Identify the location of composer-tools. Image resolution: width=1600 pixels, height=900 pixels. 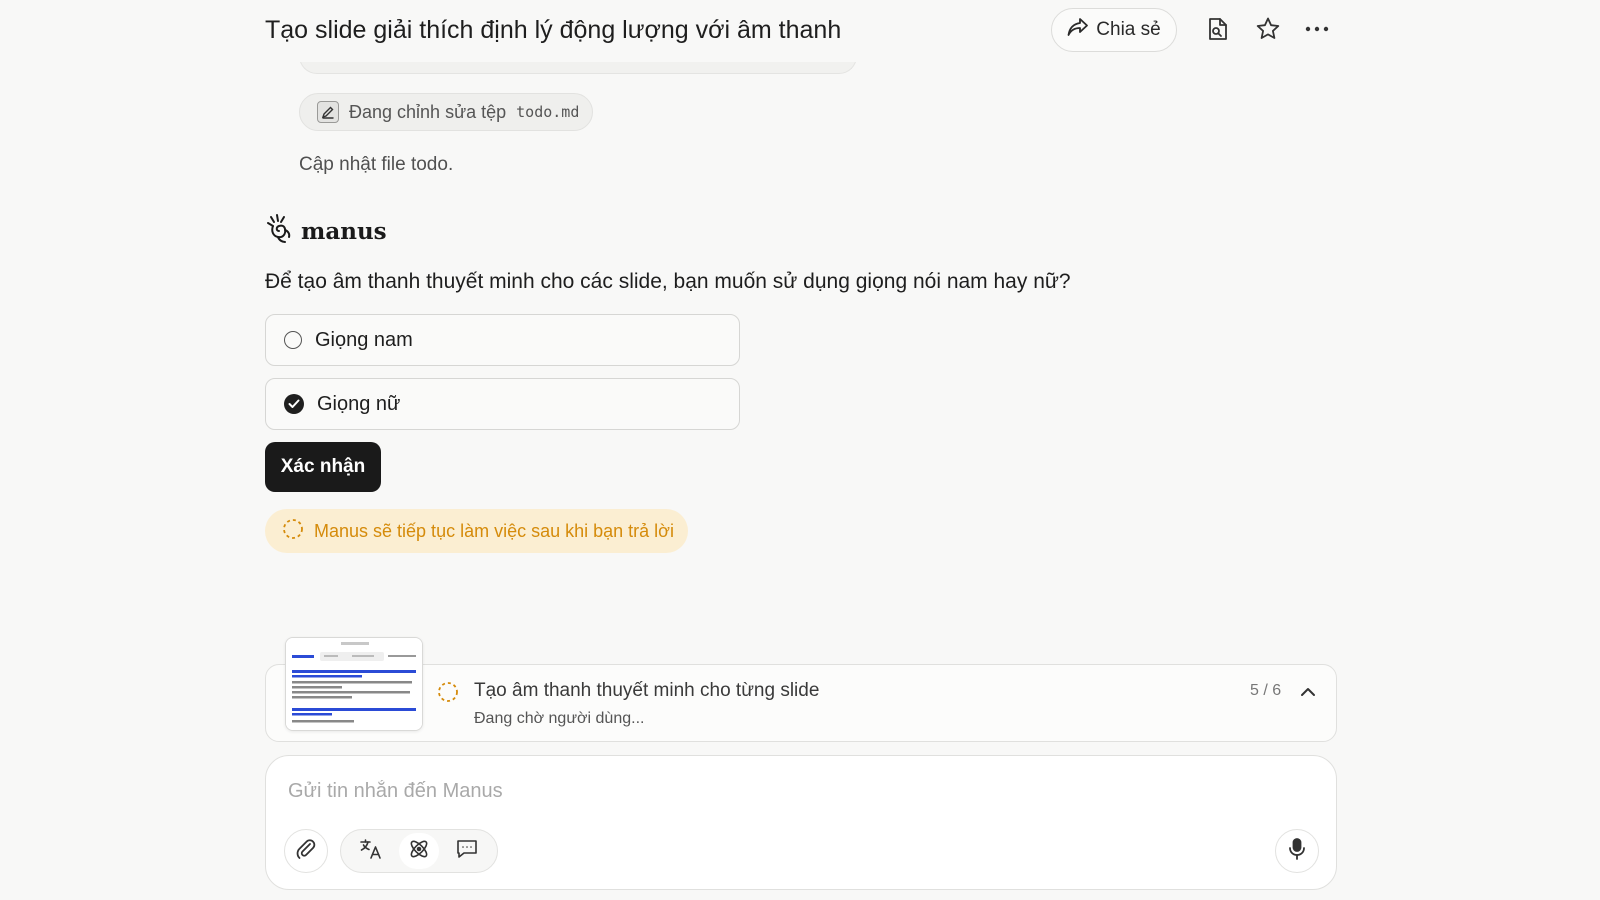
(419, 851).